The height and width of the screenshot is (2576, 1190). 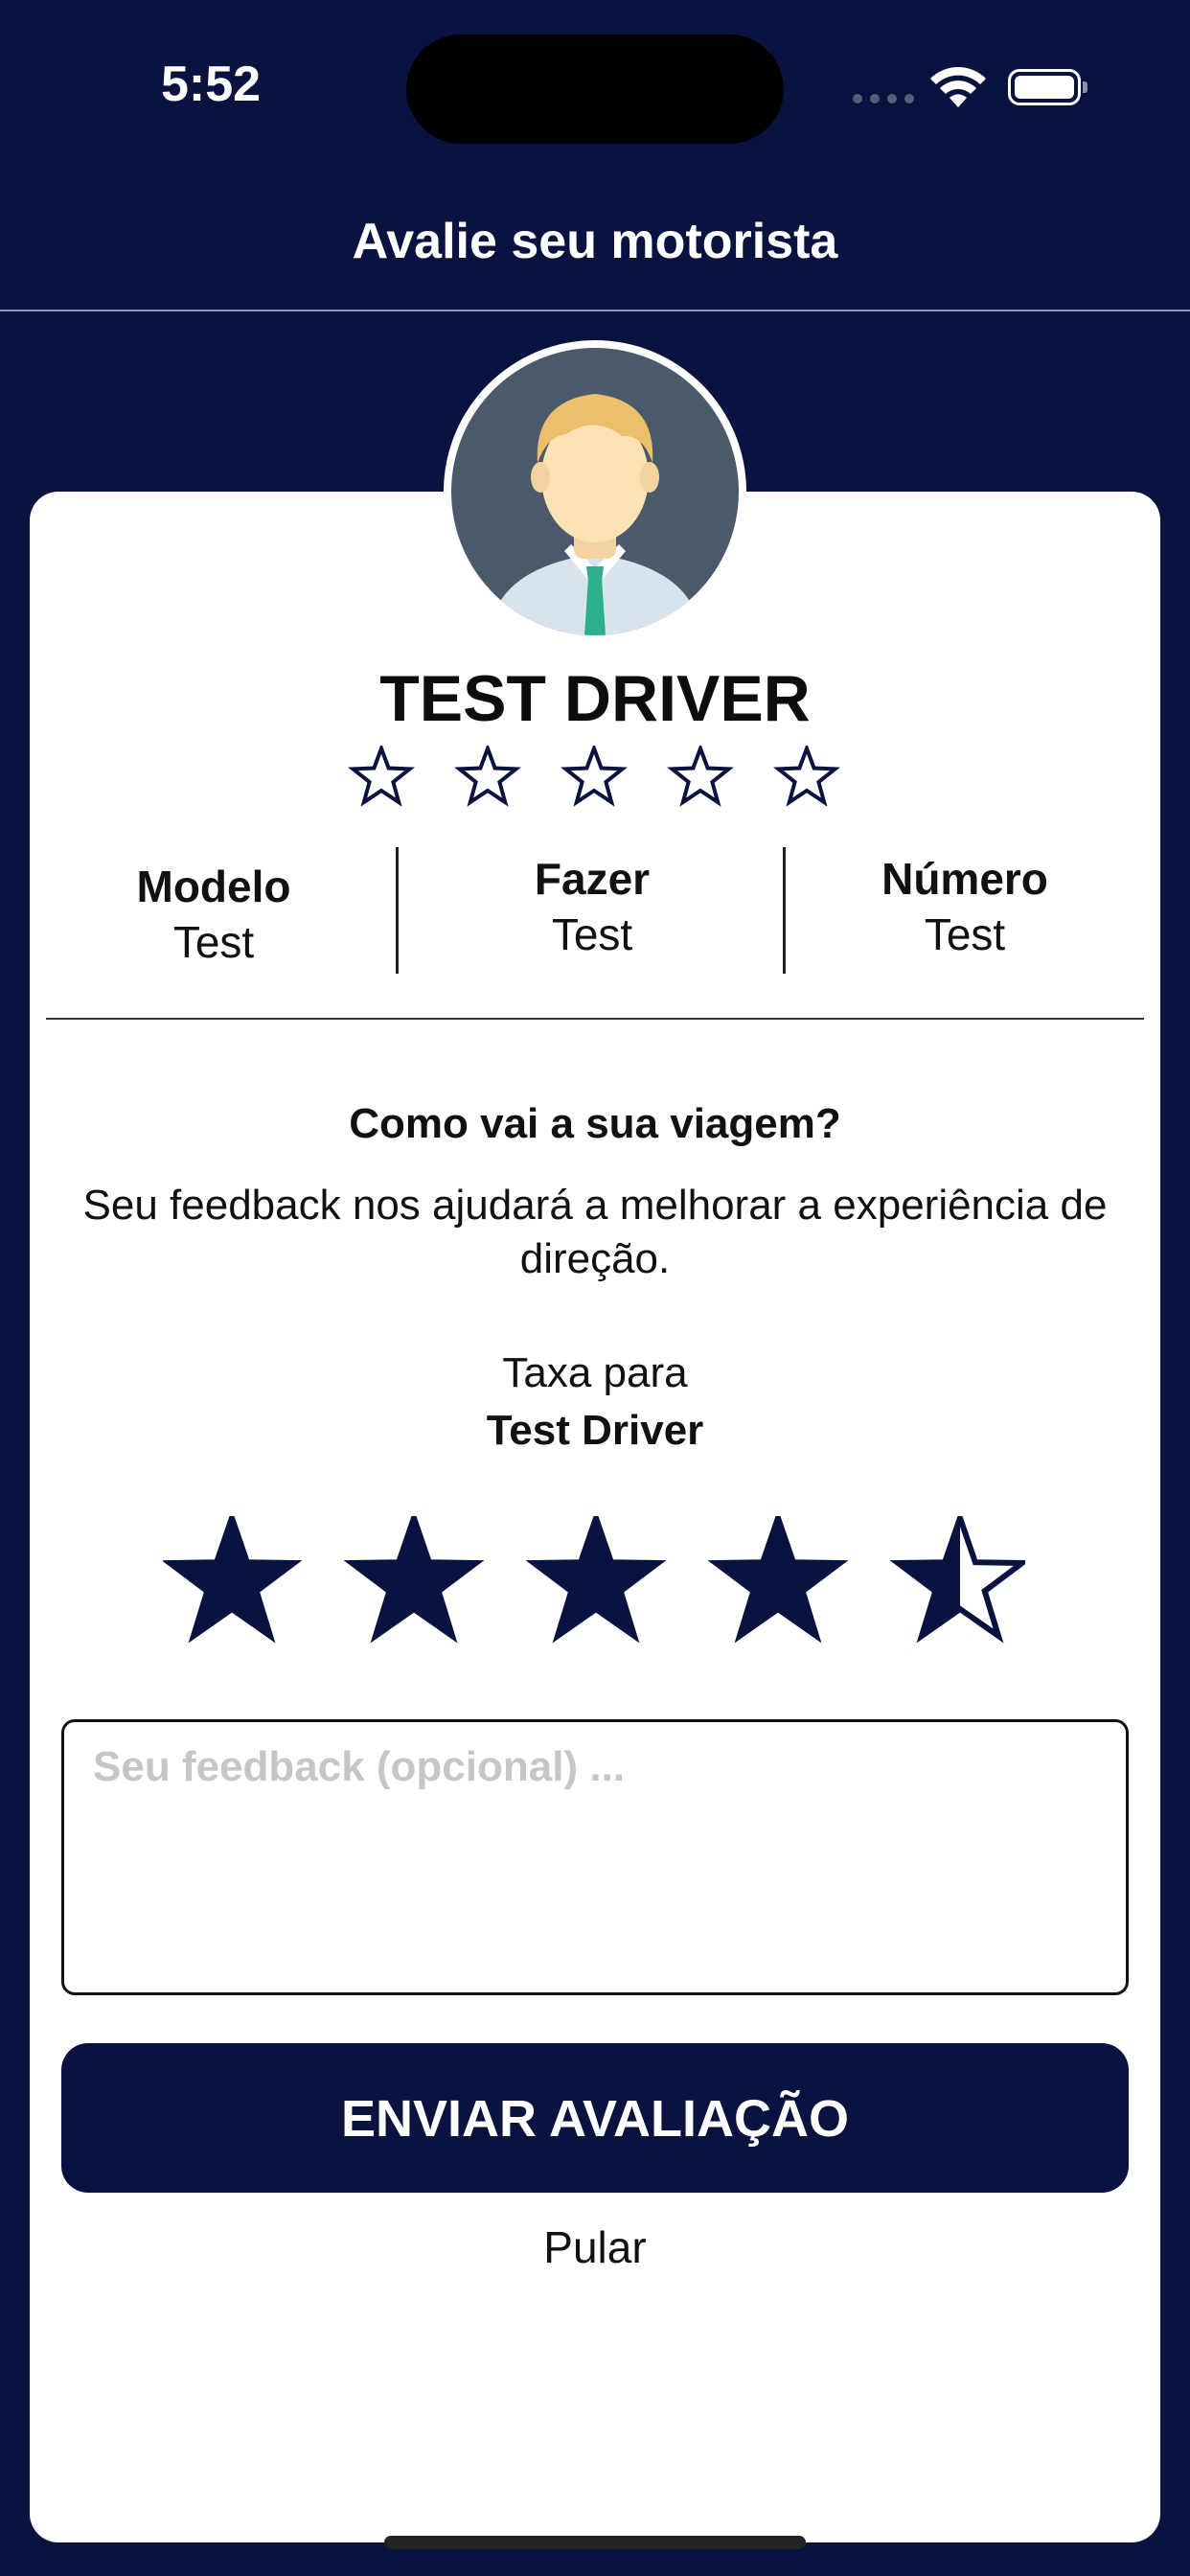 I want to click on cellular-signal-icon, so click(x=884, y=99).